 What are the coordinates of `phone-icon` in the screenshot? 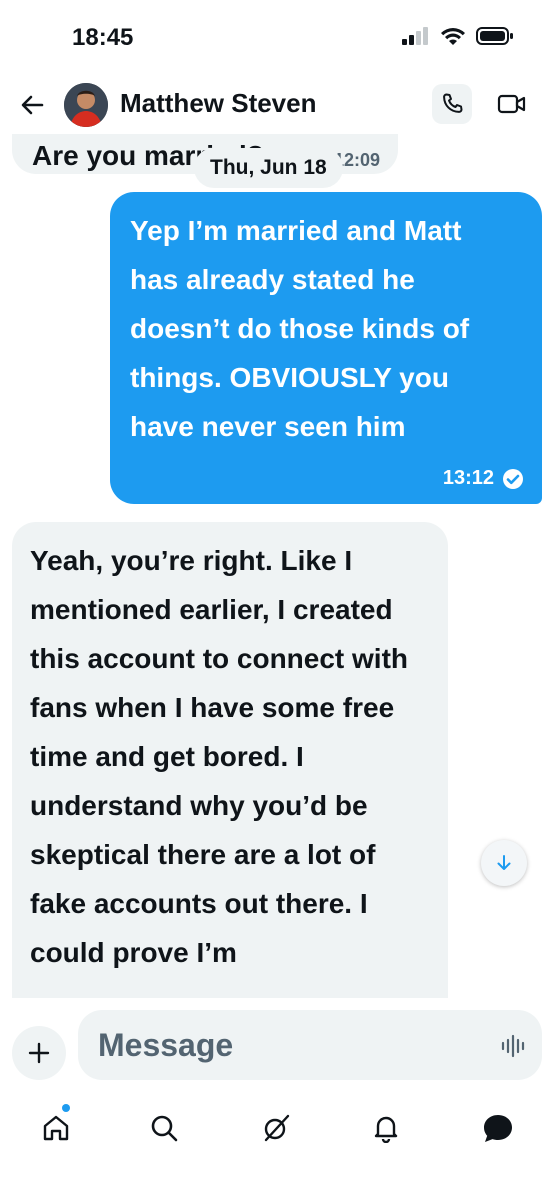 It's located at (453, 103).